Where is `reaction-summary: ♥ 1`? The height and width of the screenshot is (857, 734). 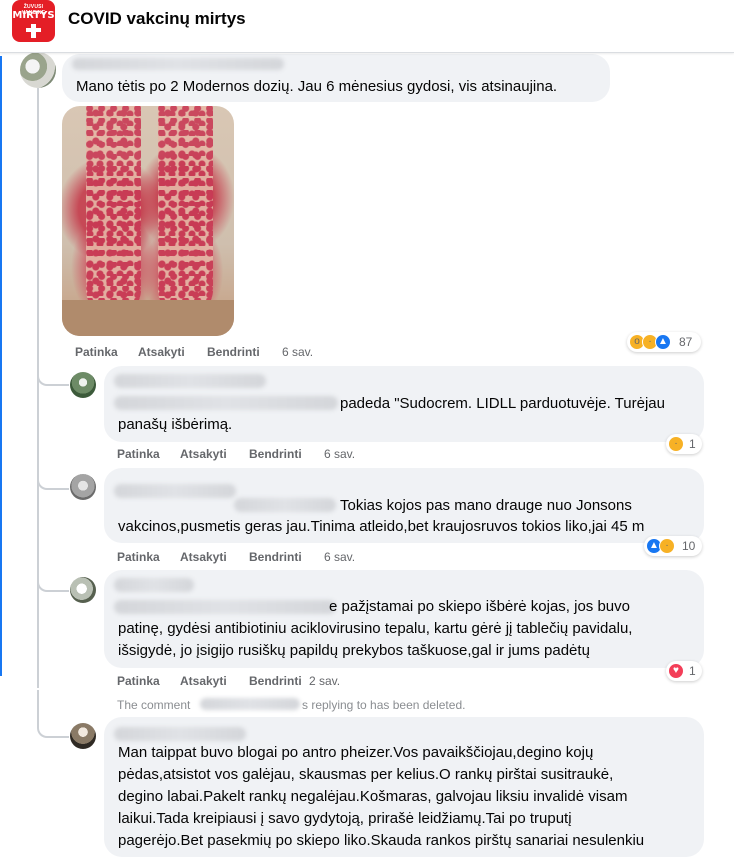 reaction-summary: ♥ 1 is located at coordinates (684, 671).